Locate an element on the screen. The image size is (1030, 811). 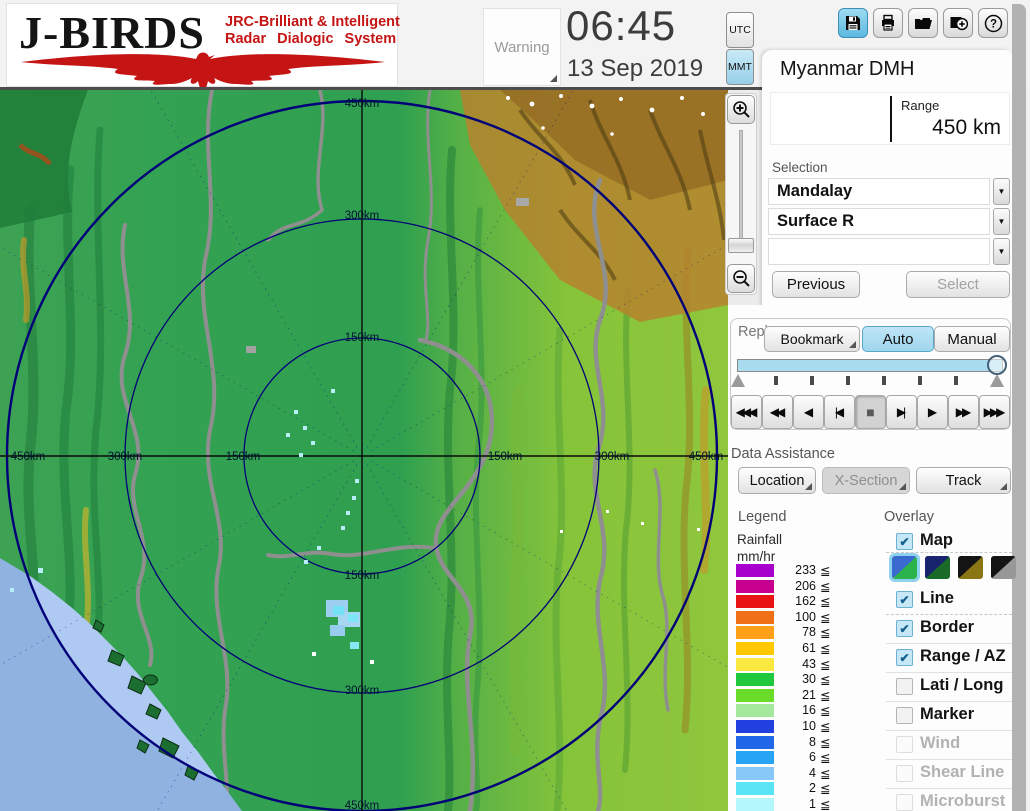
select-button: Select is located at coordinates (958, 284).